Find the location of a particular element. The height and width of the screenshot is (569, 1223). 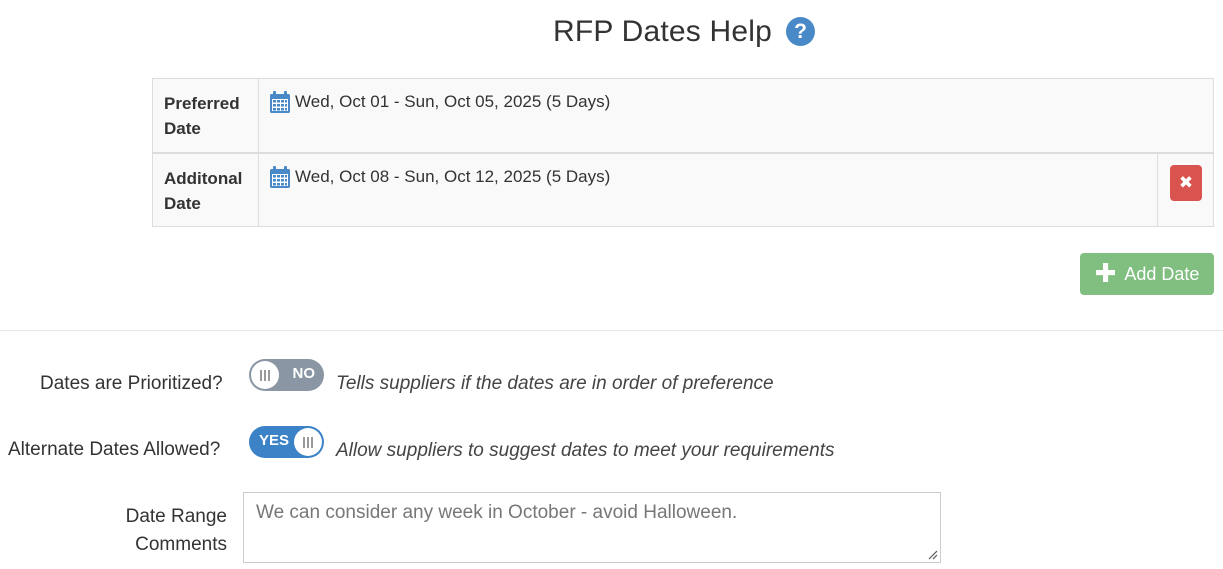

date-range: Wed, Oct 08 - Sun, Oct 12, 2025 (5 Days) is located at coordinates (440, 176).